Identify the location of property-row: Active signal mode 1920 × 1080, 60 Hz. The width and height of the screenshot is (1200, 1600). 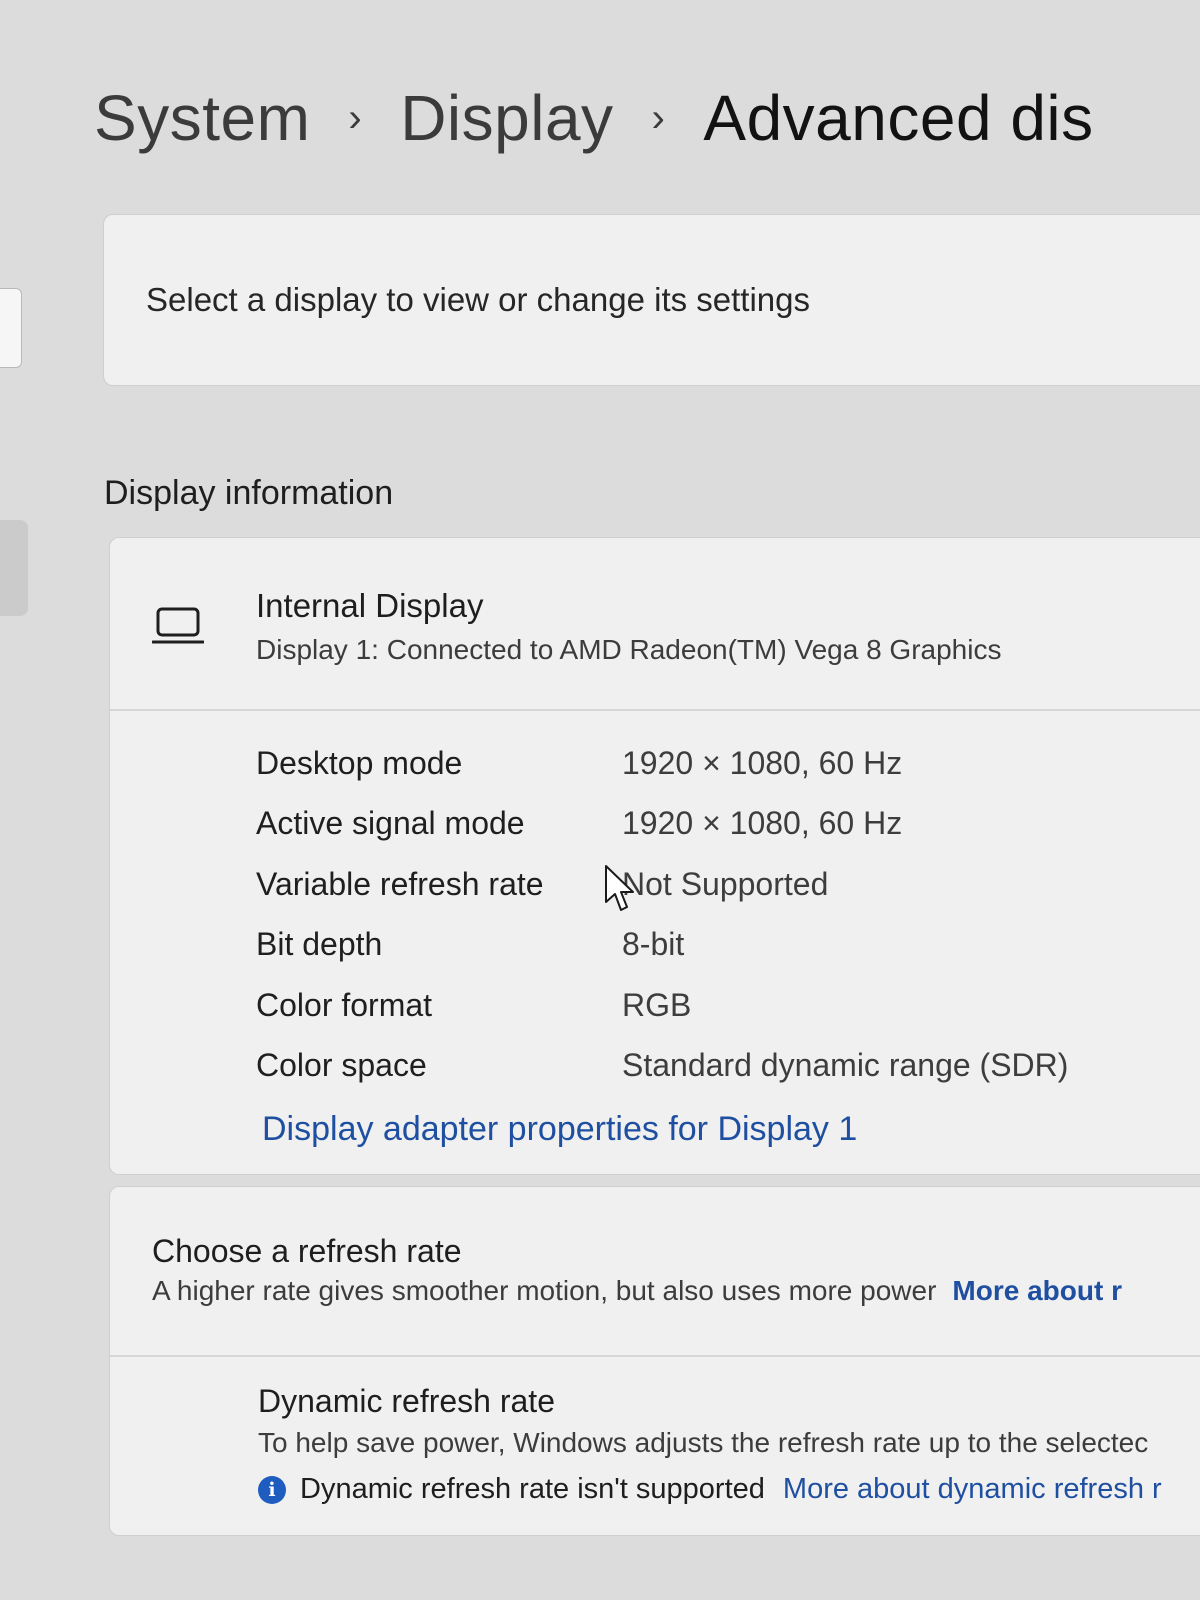
(662, 824).